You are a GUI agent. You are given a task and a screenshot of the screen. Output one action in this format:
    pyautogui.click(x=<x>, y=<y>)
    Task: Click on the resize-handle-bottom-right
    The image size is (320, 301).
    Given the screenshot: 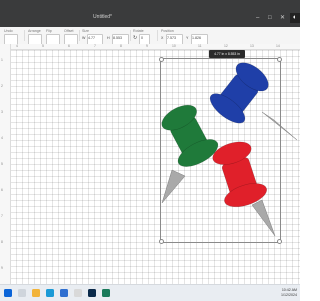 What is the action you would take?
    pyautogui.click(x=279, y=241)
    